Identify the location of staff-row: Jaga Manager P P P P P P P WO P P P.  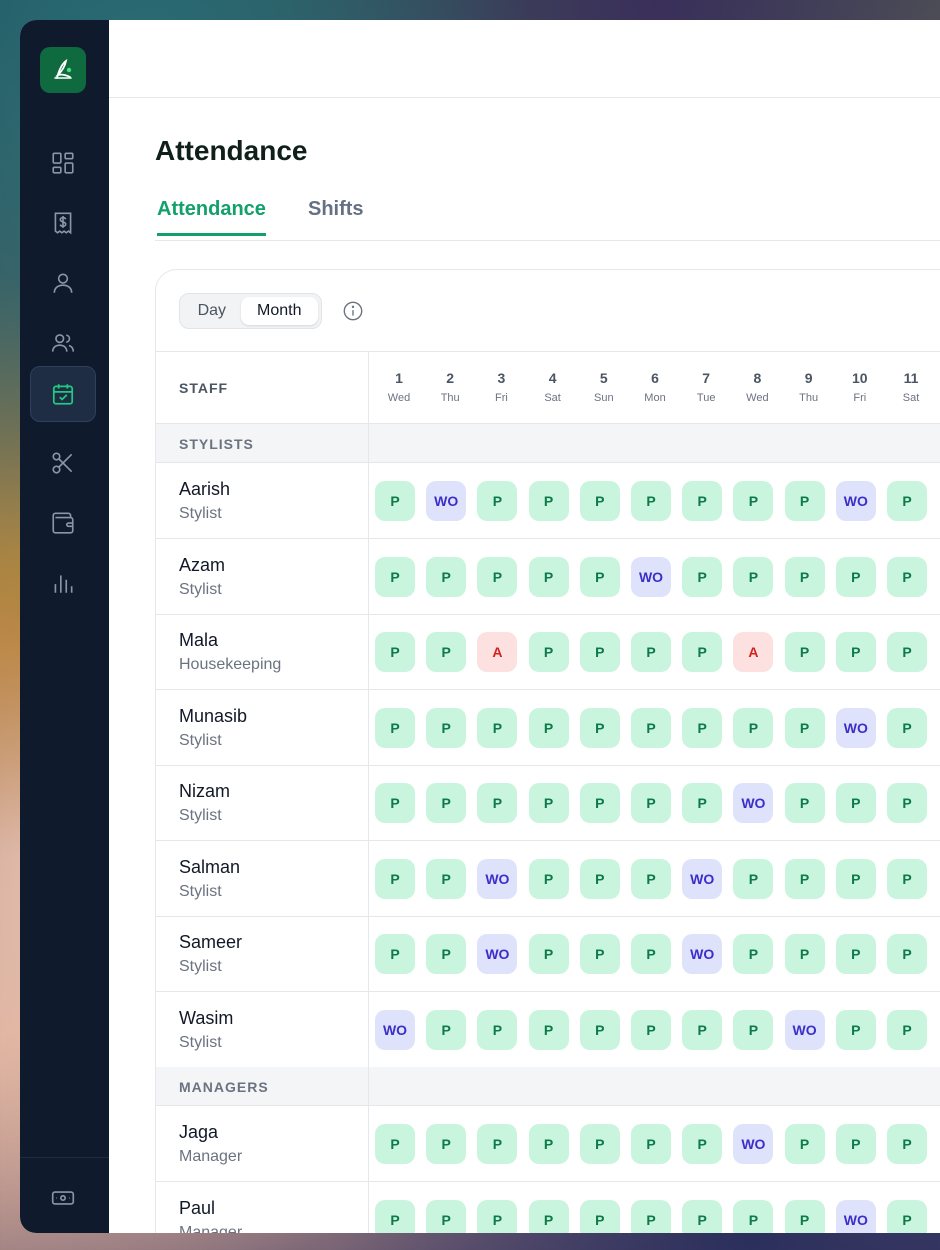
(548, 1144).